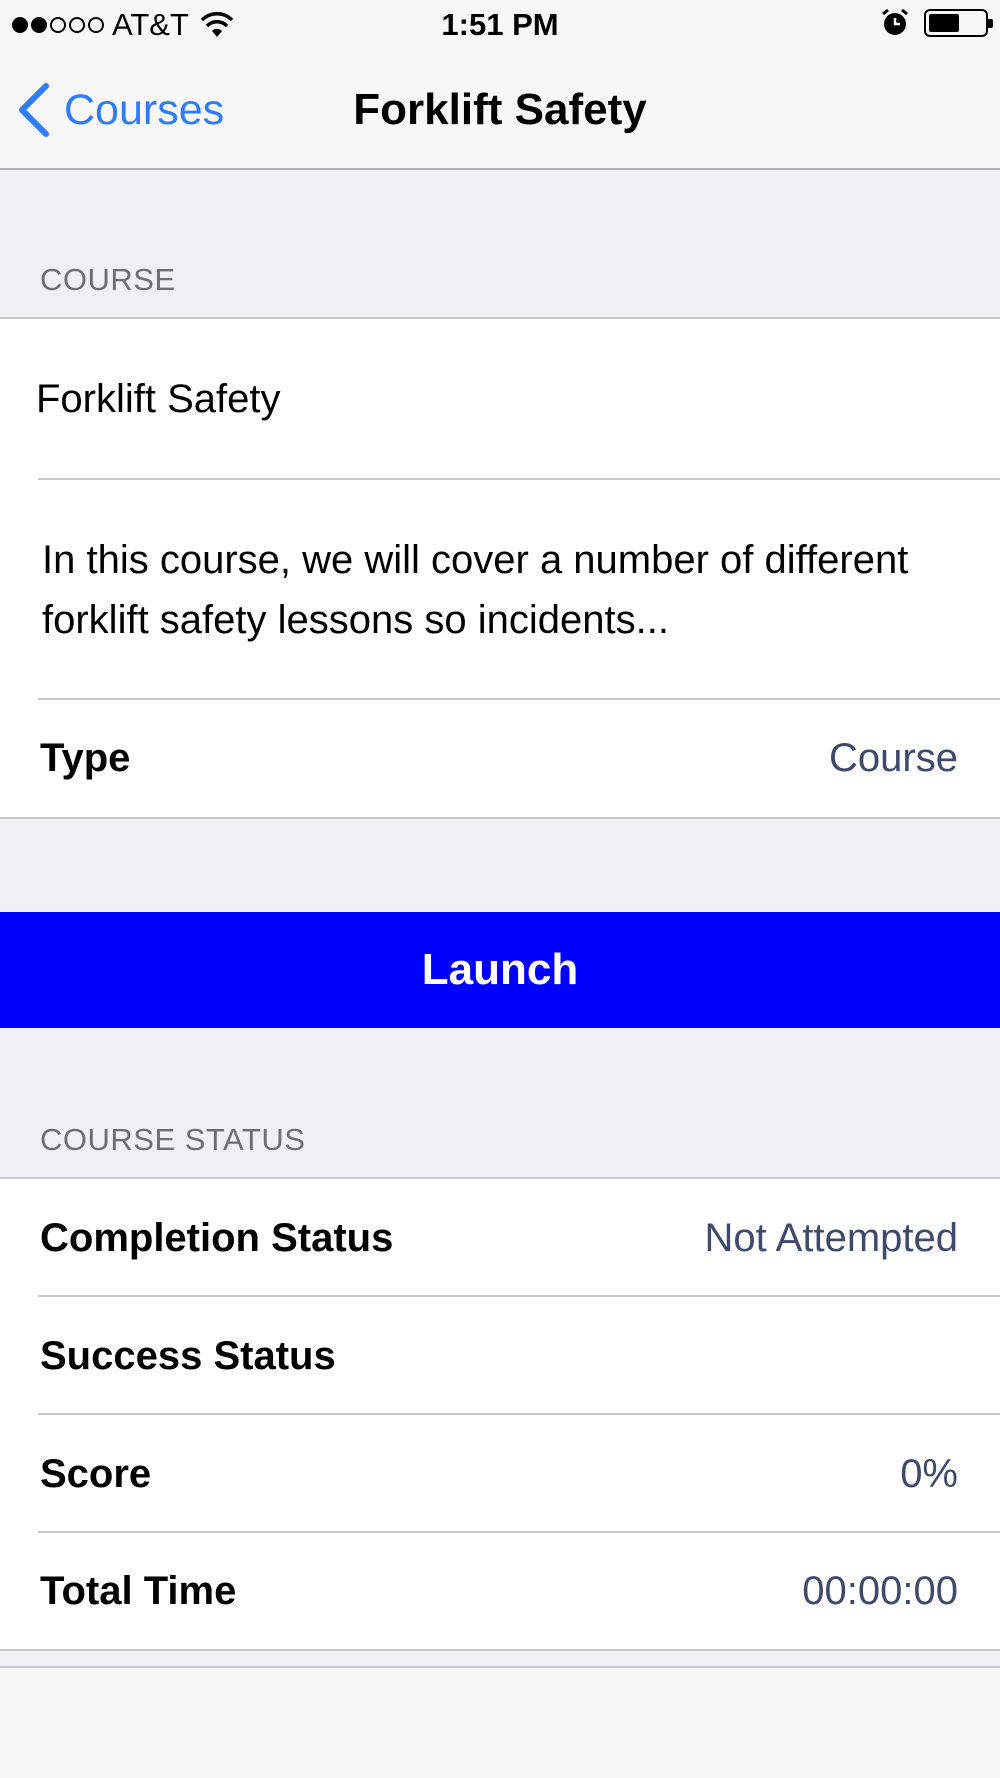 Image resolution: width=1000 pixels, height=1778 pixels. What do you see at coordinates (929, 1473) in the screenshot?
I see `score-value: 0%` at bounding box center [929, 1473].